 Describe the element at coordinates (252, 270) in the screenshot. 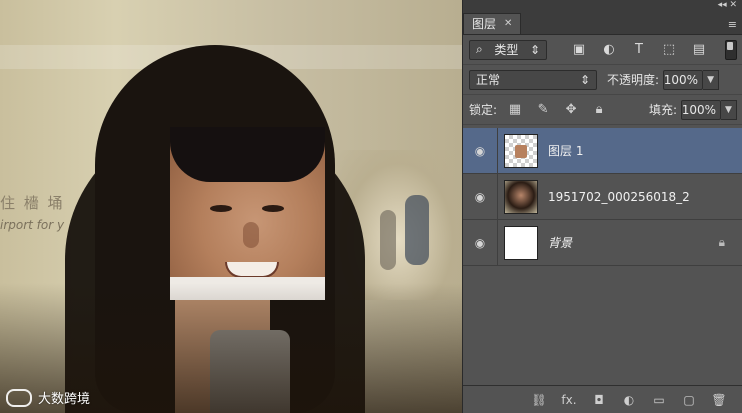

I see `mouth` at that location.